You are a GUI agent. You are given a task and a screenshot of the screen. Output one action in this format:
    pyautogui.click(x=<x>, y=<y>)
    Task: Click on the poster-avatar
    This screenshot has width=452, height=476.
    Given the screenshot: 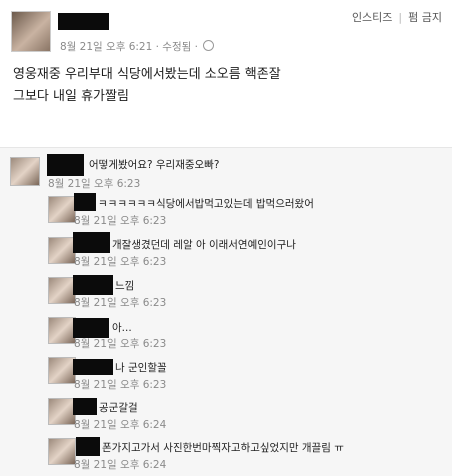 What is the action you would take?
    pyautogui.click(x=31, y=31)
    